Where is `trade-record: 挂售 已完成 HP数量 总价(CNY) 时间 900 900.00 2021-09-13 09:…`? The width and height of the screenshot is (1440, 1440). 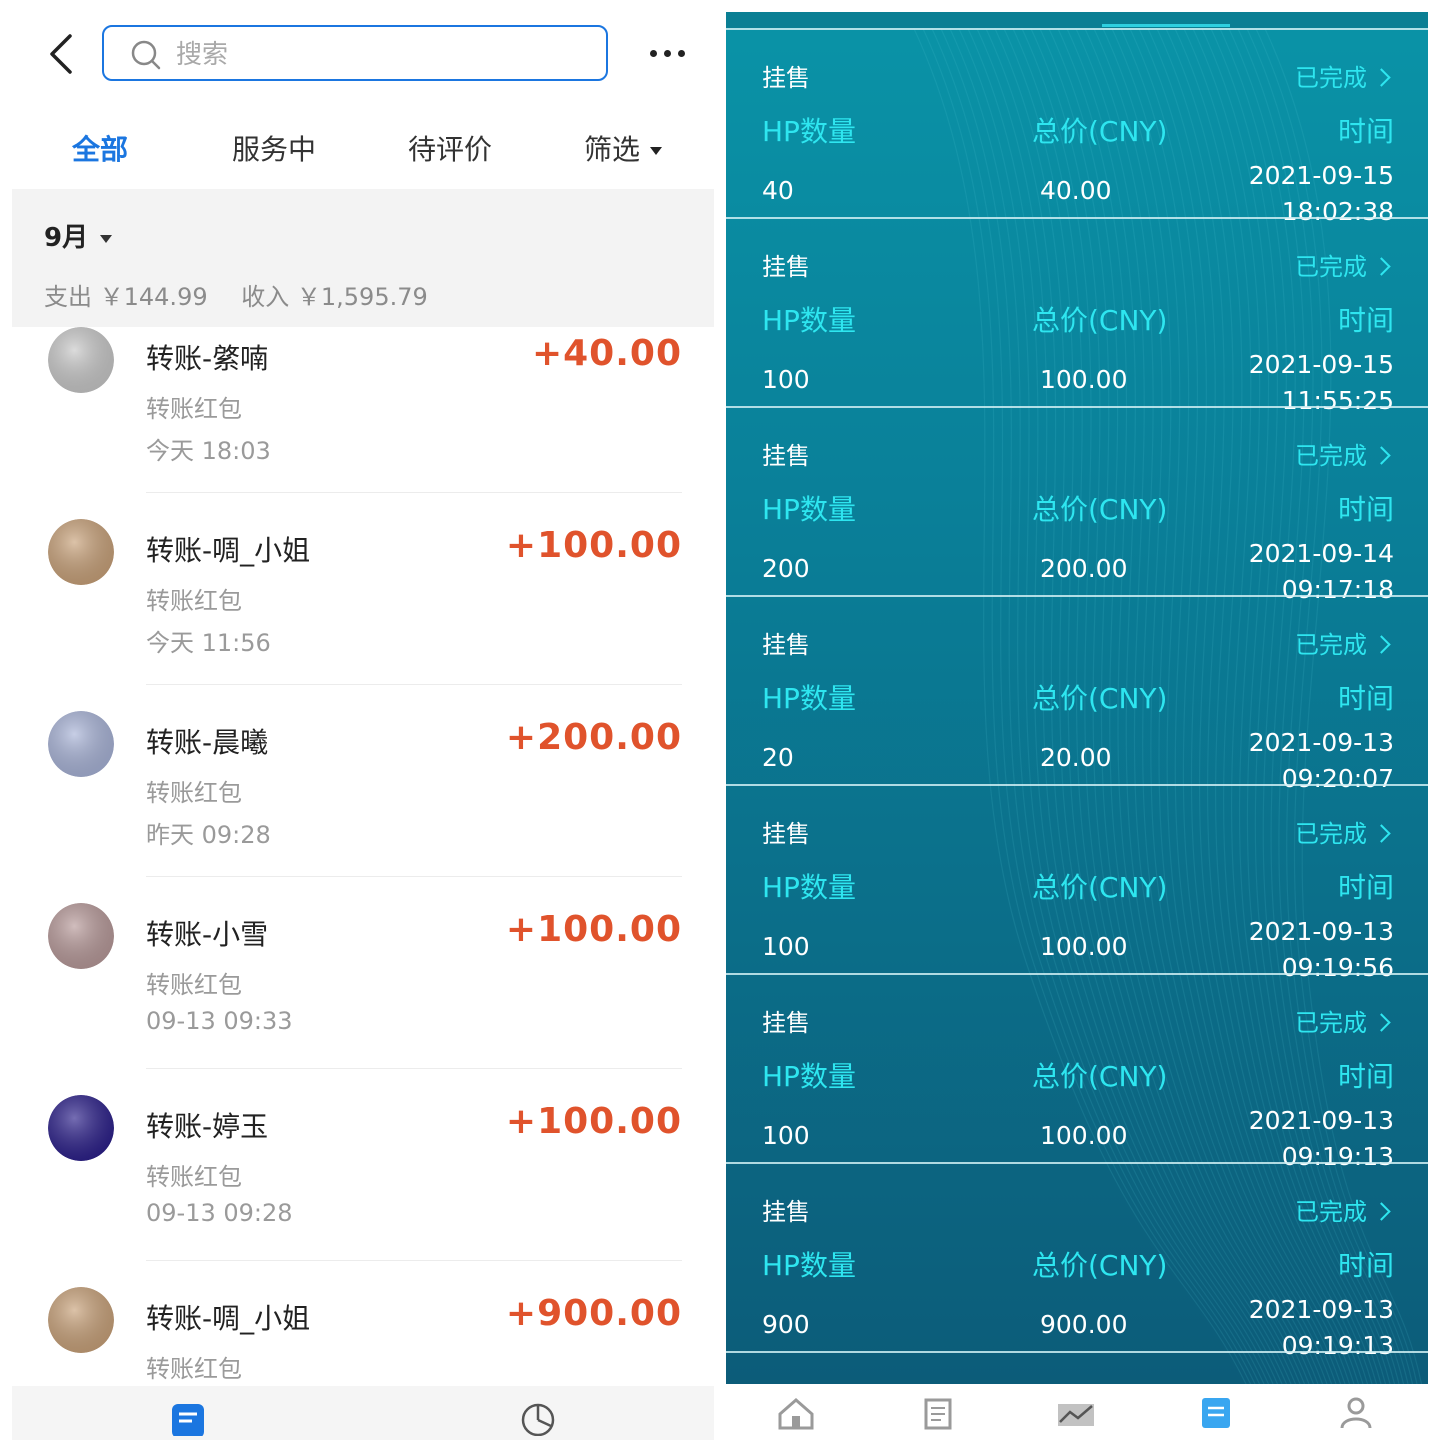
trade-record: 挂售 已完成 HP数量 总价(CNY) 时间 900 900.00 2021-09-13 09:… is located at coordinates (1077, 1261).